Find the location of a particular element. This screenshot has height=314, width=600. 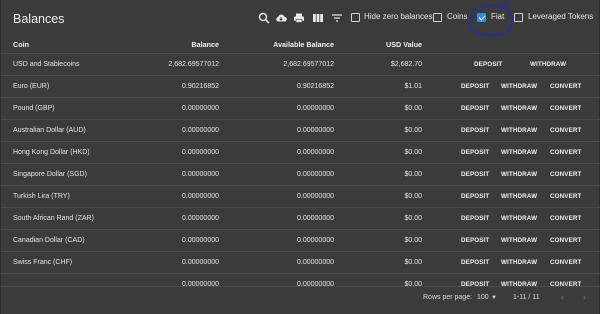

header-usd-value: USD Value is located at coordinates (404, 44).